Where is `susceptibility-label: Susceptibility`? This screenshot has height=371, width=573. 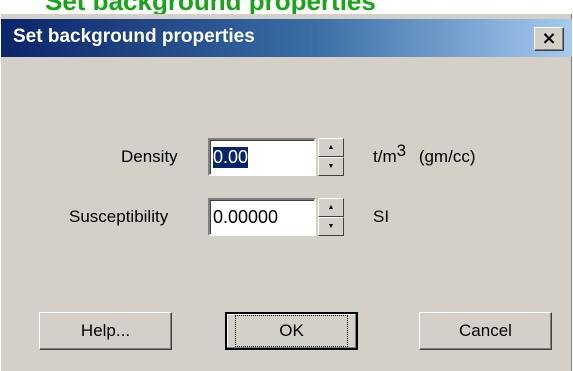 susceptibility-label: Susceptibility is located at coordinates (119, 216).